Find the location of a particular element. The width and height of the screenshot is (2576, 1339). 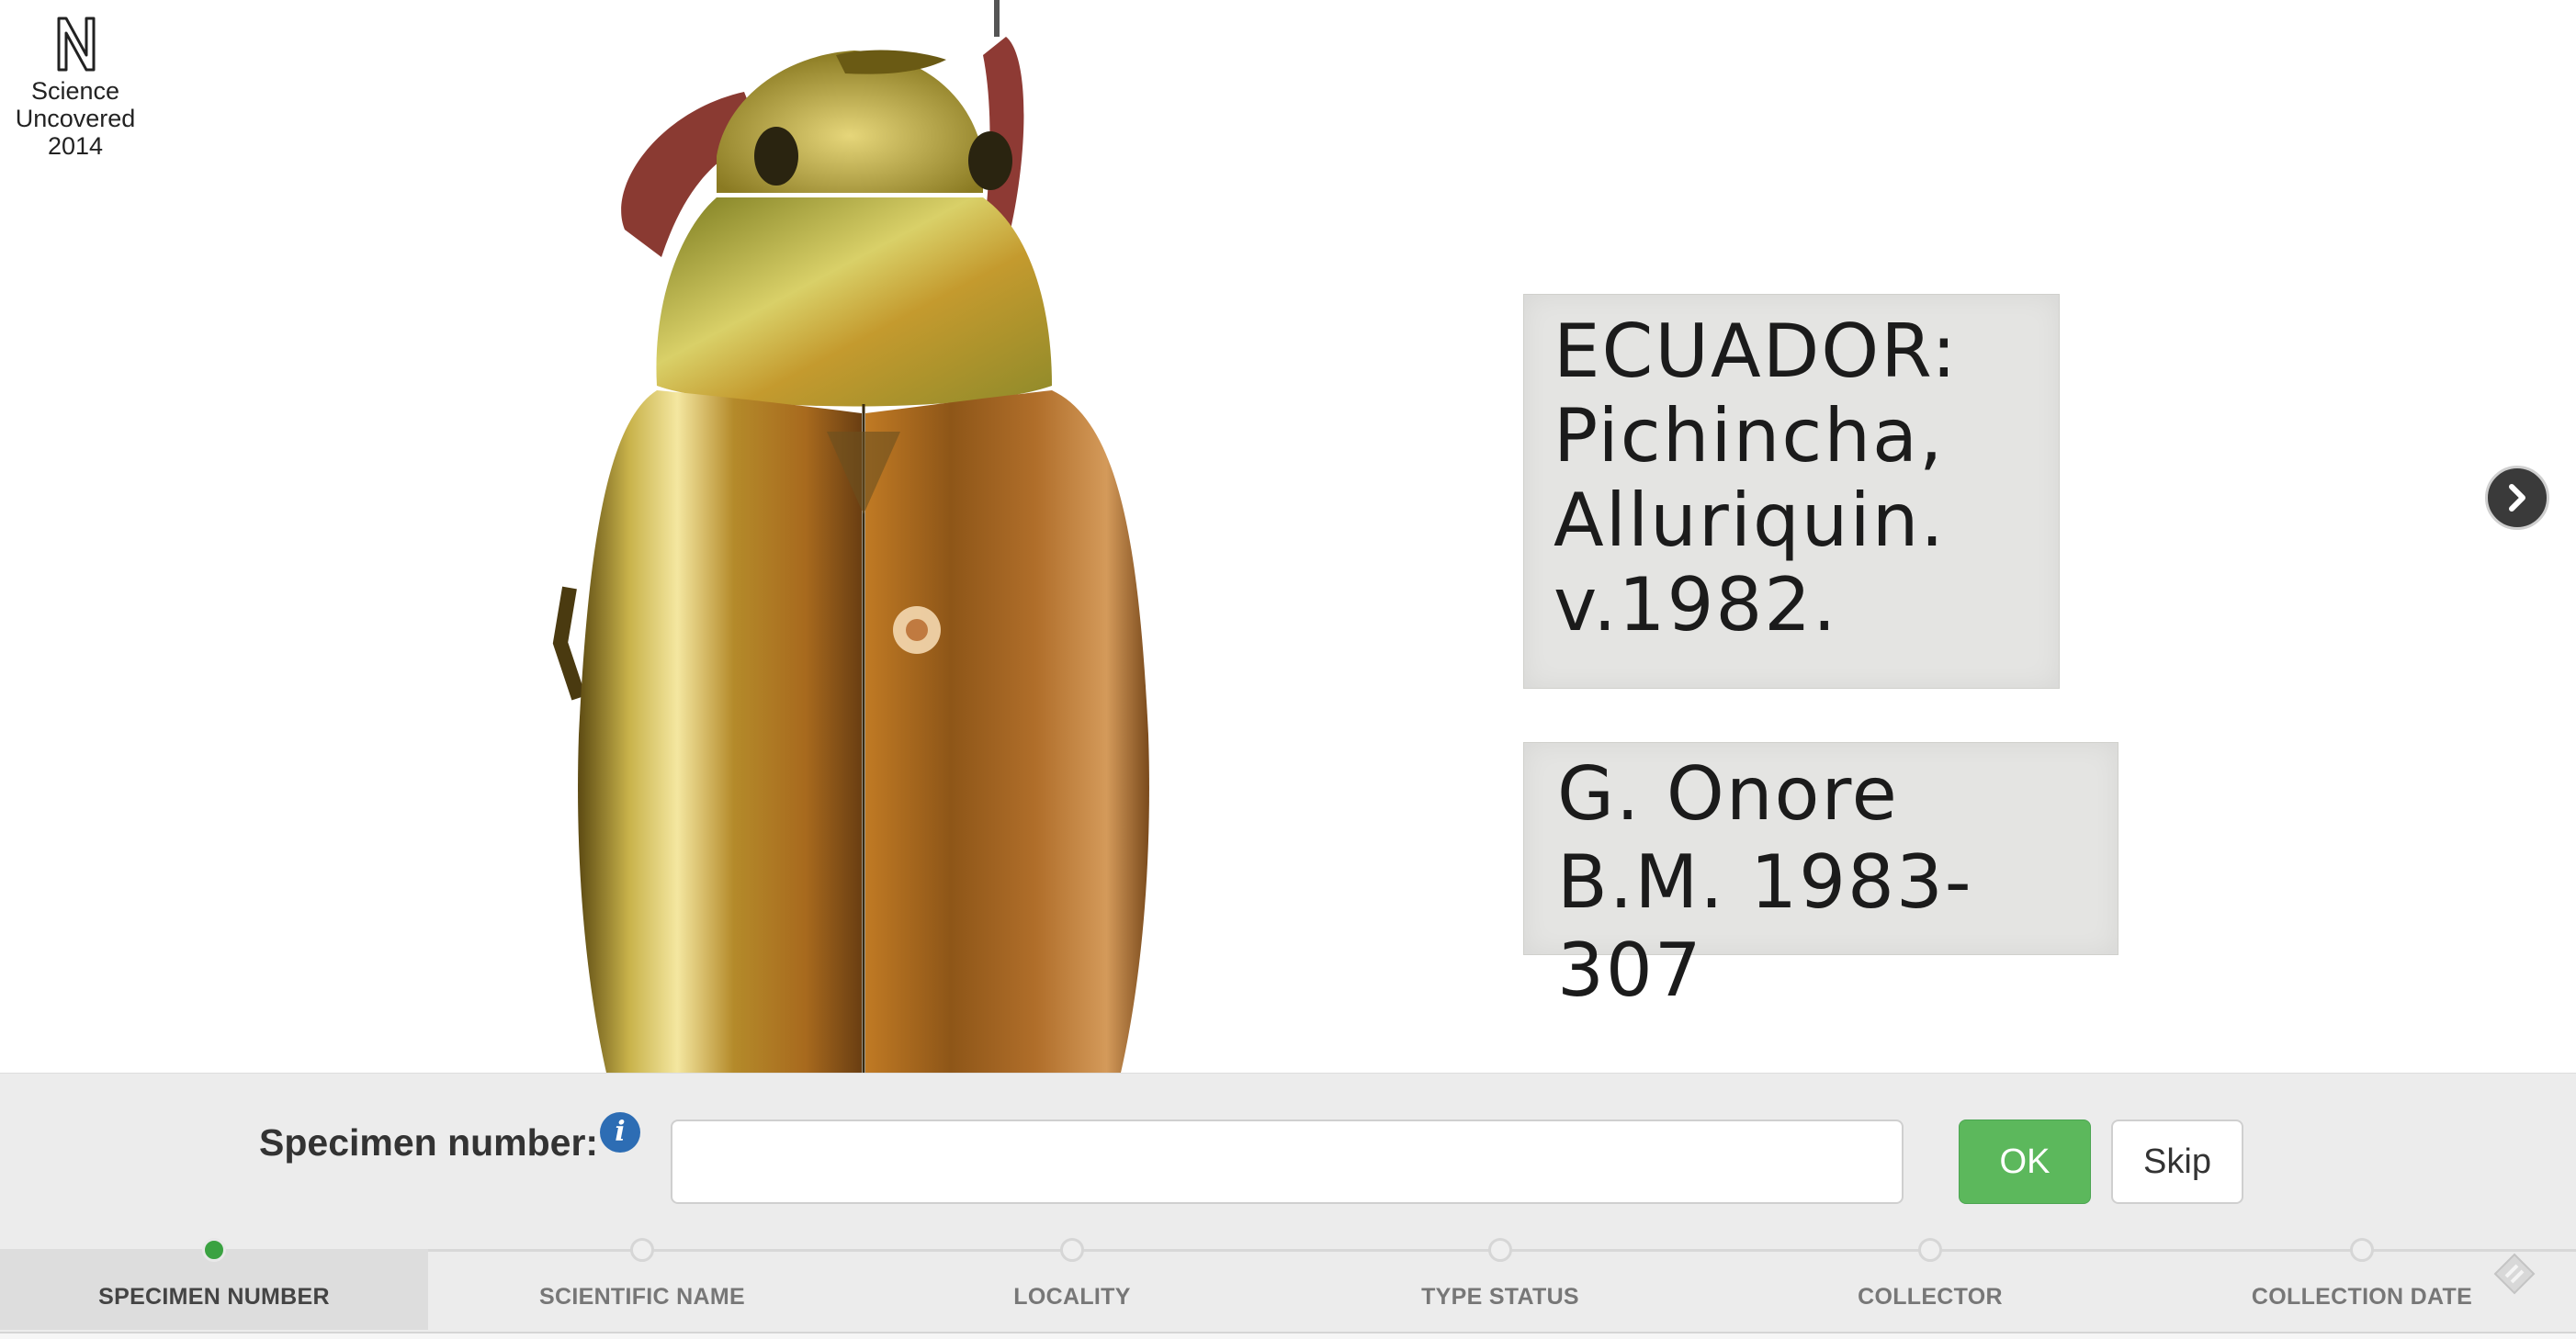

tag-icon is located at coordinates (2514, 1274).